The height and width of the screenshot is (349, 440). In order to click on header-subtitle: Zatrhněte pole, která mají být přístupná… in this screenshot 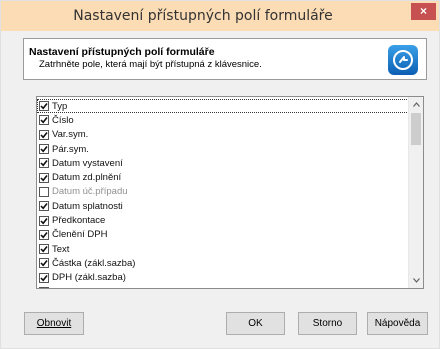, I will do `click(150, 64)`.